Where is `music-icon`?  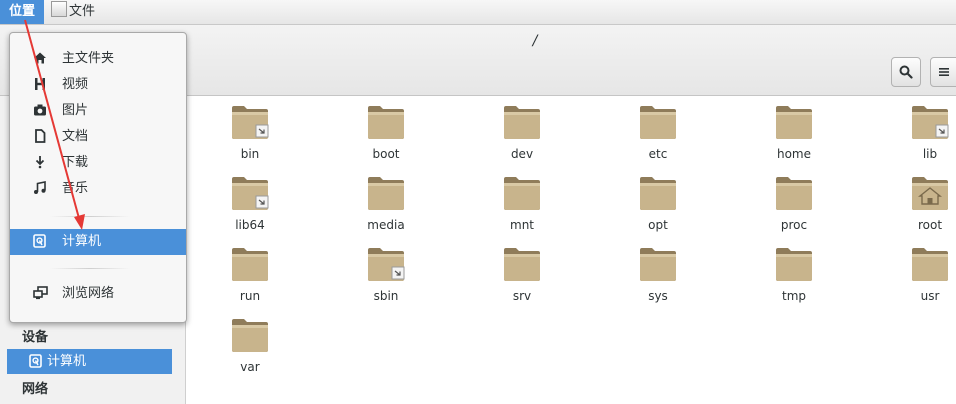 music-icon is located at coordinates (40, 187).